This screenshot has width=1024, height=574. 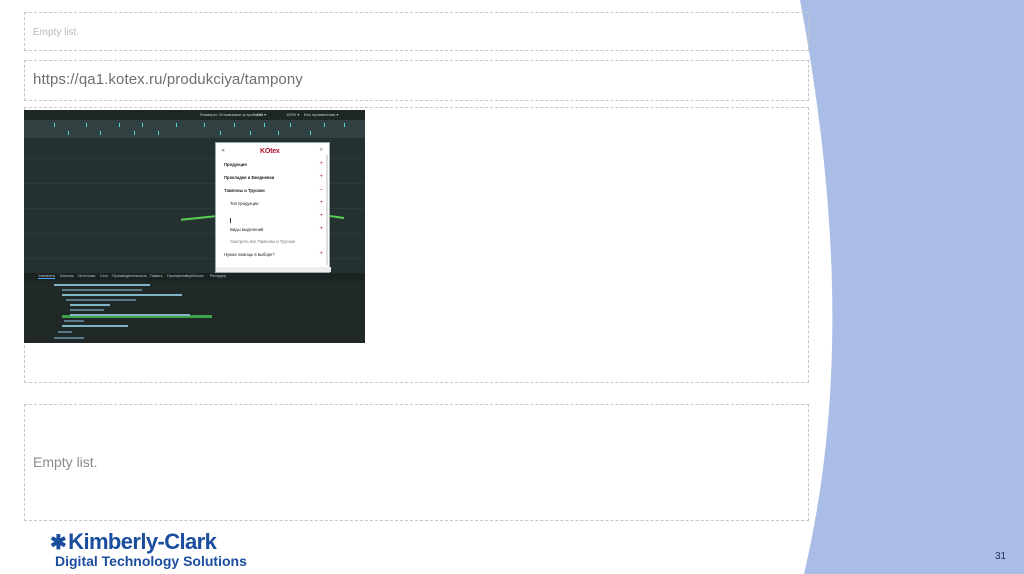 What do you see at coordinates (279, 229) in the screenshot?
I see `menu-item: Виды выделений` at bounding box center [279, 229].